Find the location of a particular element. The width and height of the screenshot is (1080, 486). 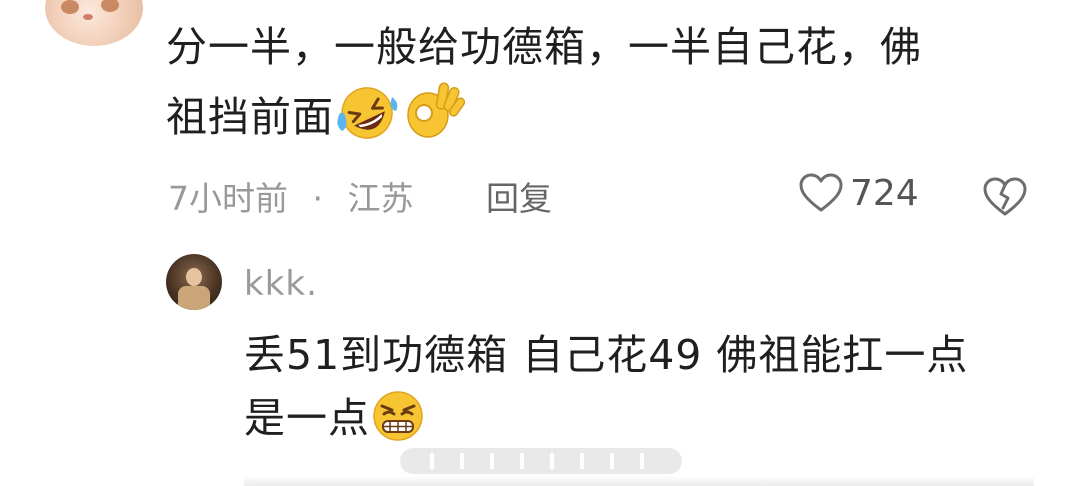

like-count: 724 is located at coordinates (884, 193).